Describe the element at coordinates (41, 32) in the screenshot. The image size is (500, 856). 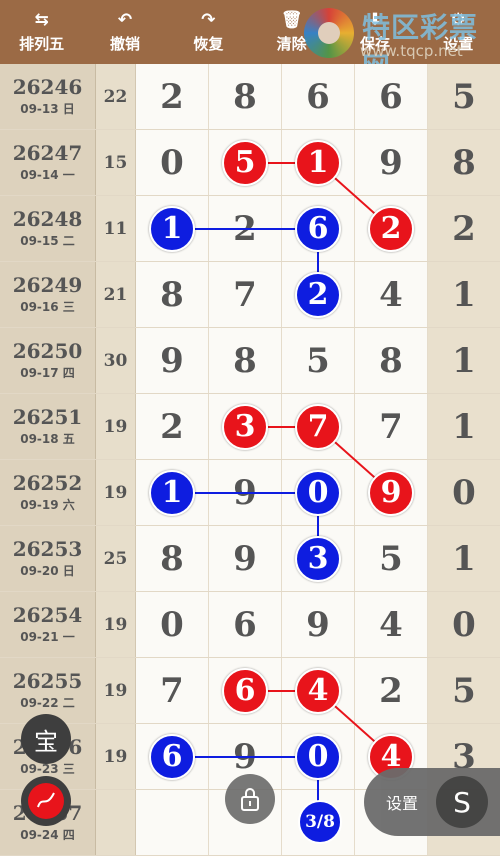
I see `toolbar-button-0: ⇆ 排列五` at that location.